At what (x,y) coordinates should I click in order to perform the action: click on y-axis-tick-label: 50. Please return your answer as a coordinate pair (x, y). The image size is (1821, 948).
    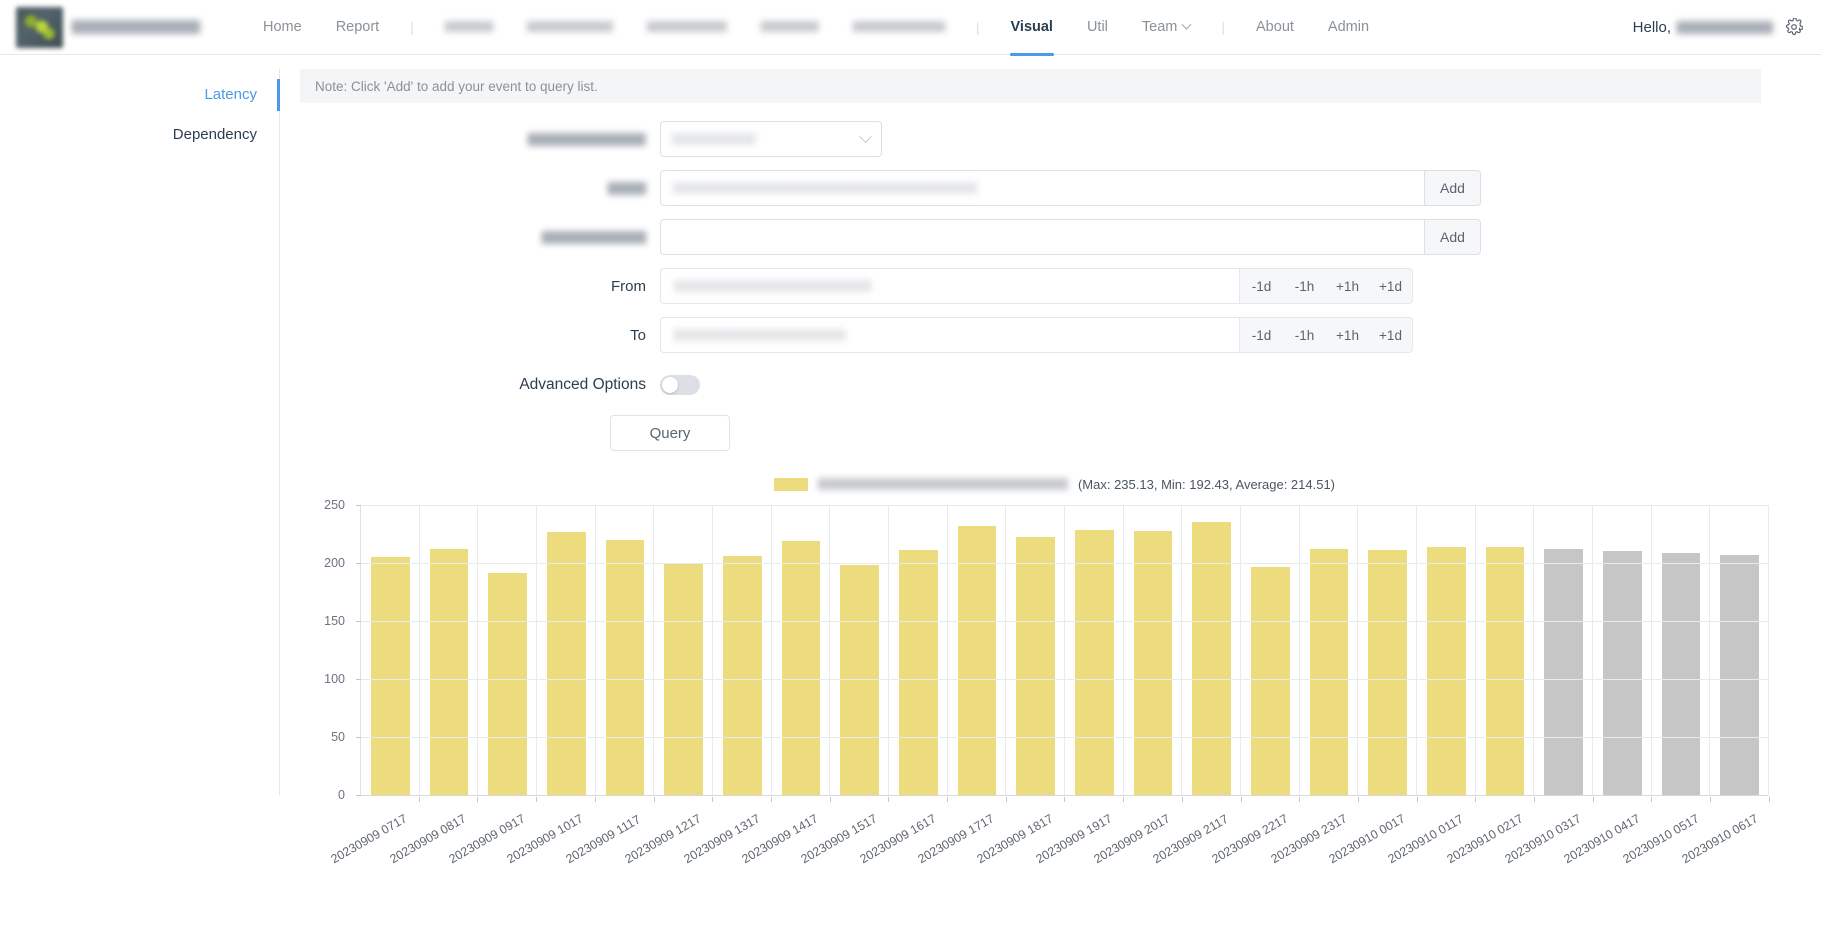
    Looking at the image, I should click on (338, 737).